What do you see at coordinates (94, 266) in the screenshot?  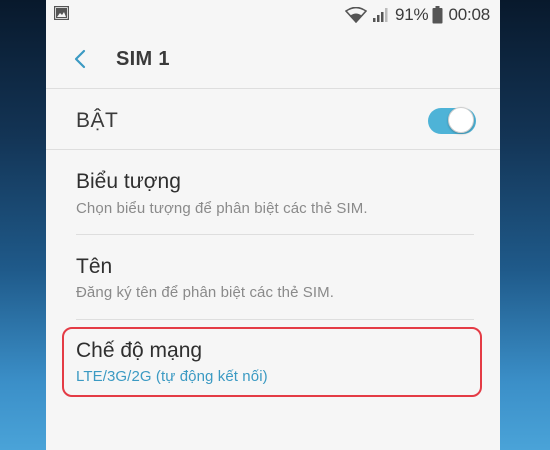 I see `list-item-title: Tên` at bounding box center [94, 266].